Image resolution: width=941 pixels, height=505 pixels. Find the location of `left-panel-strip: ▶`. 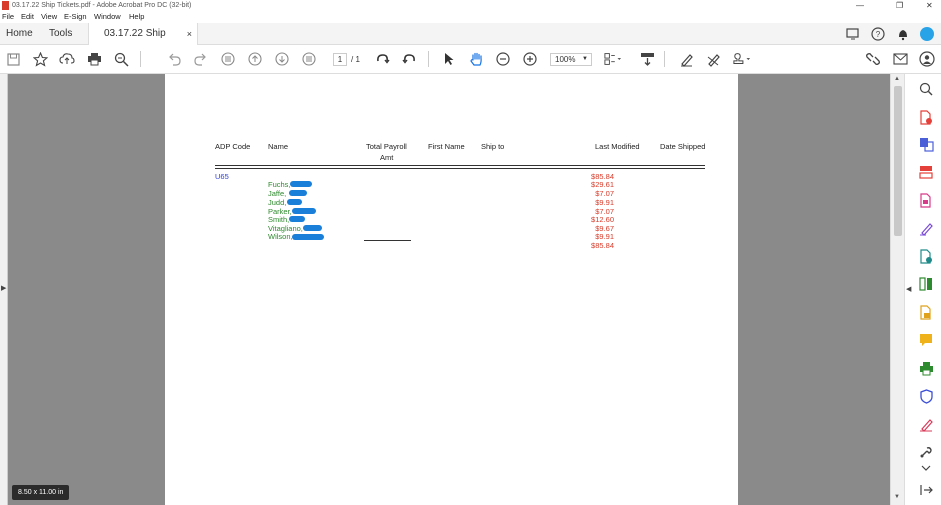

left-panel-strip: ▶ is located at coordinates (4, 289).